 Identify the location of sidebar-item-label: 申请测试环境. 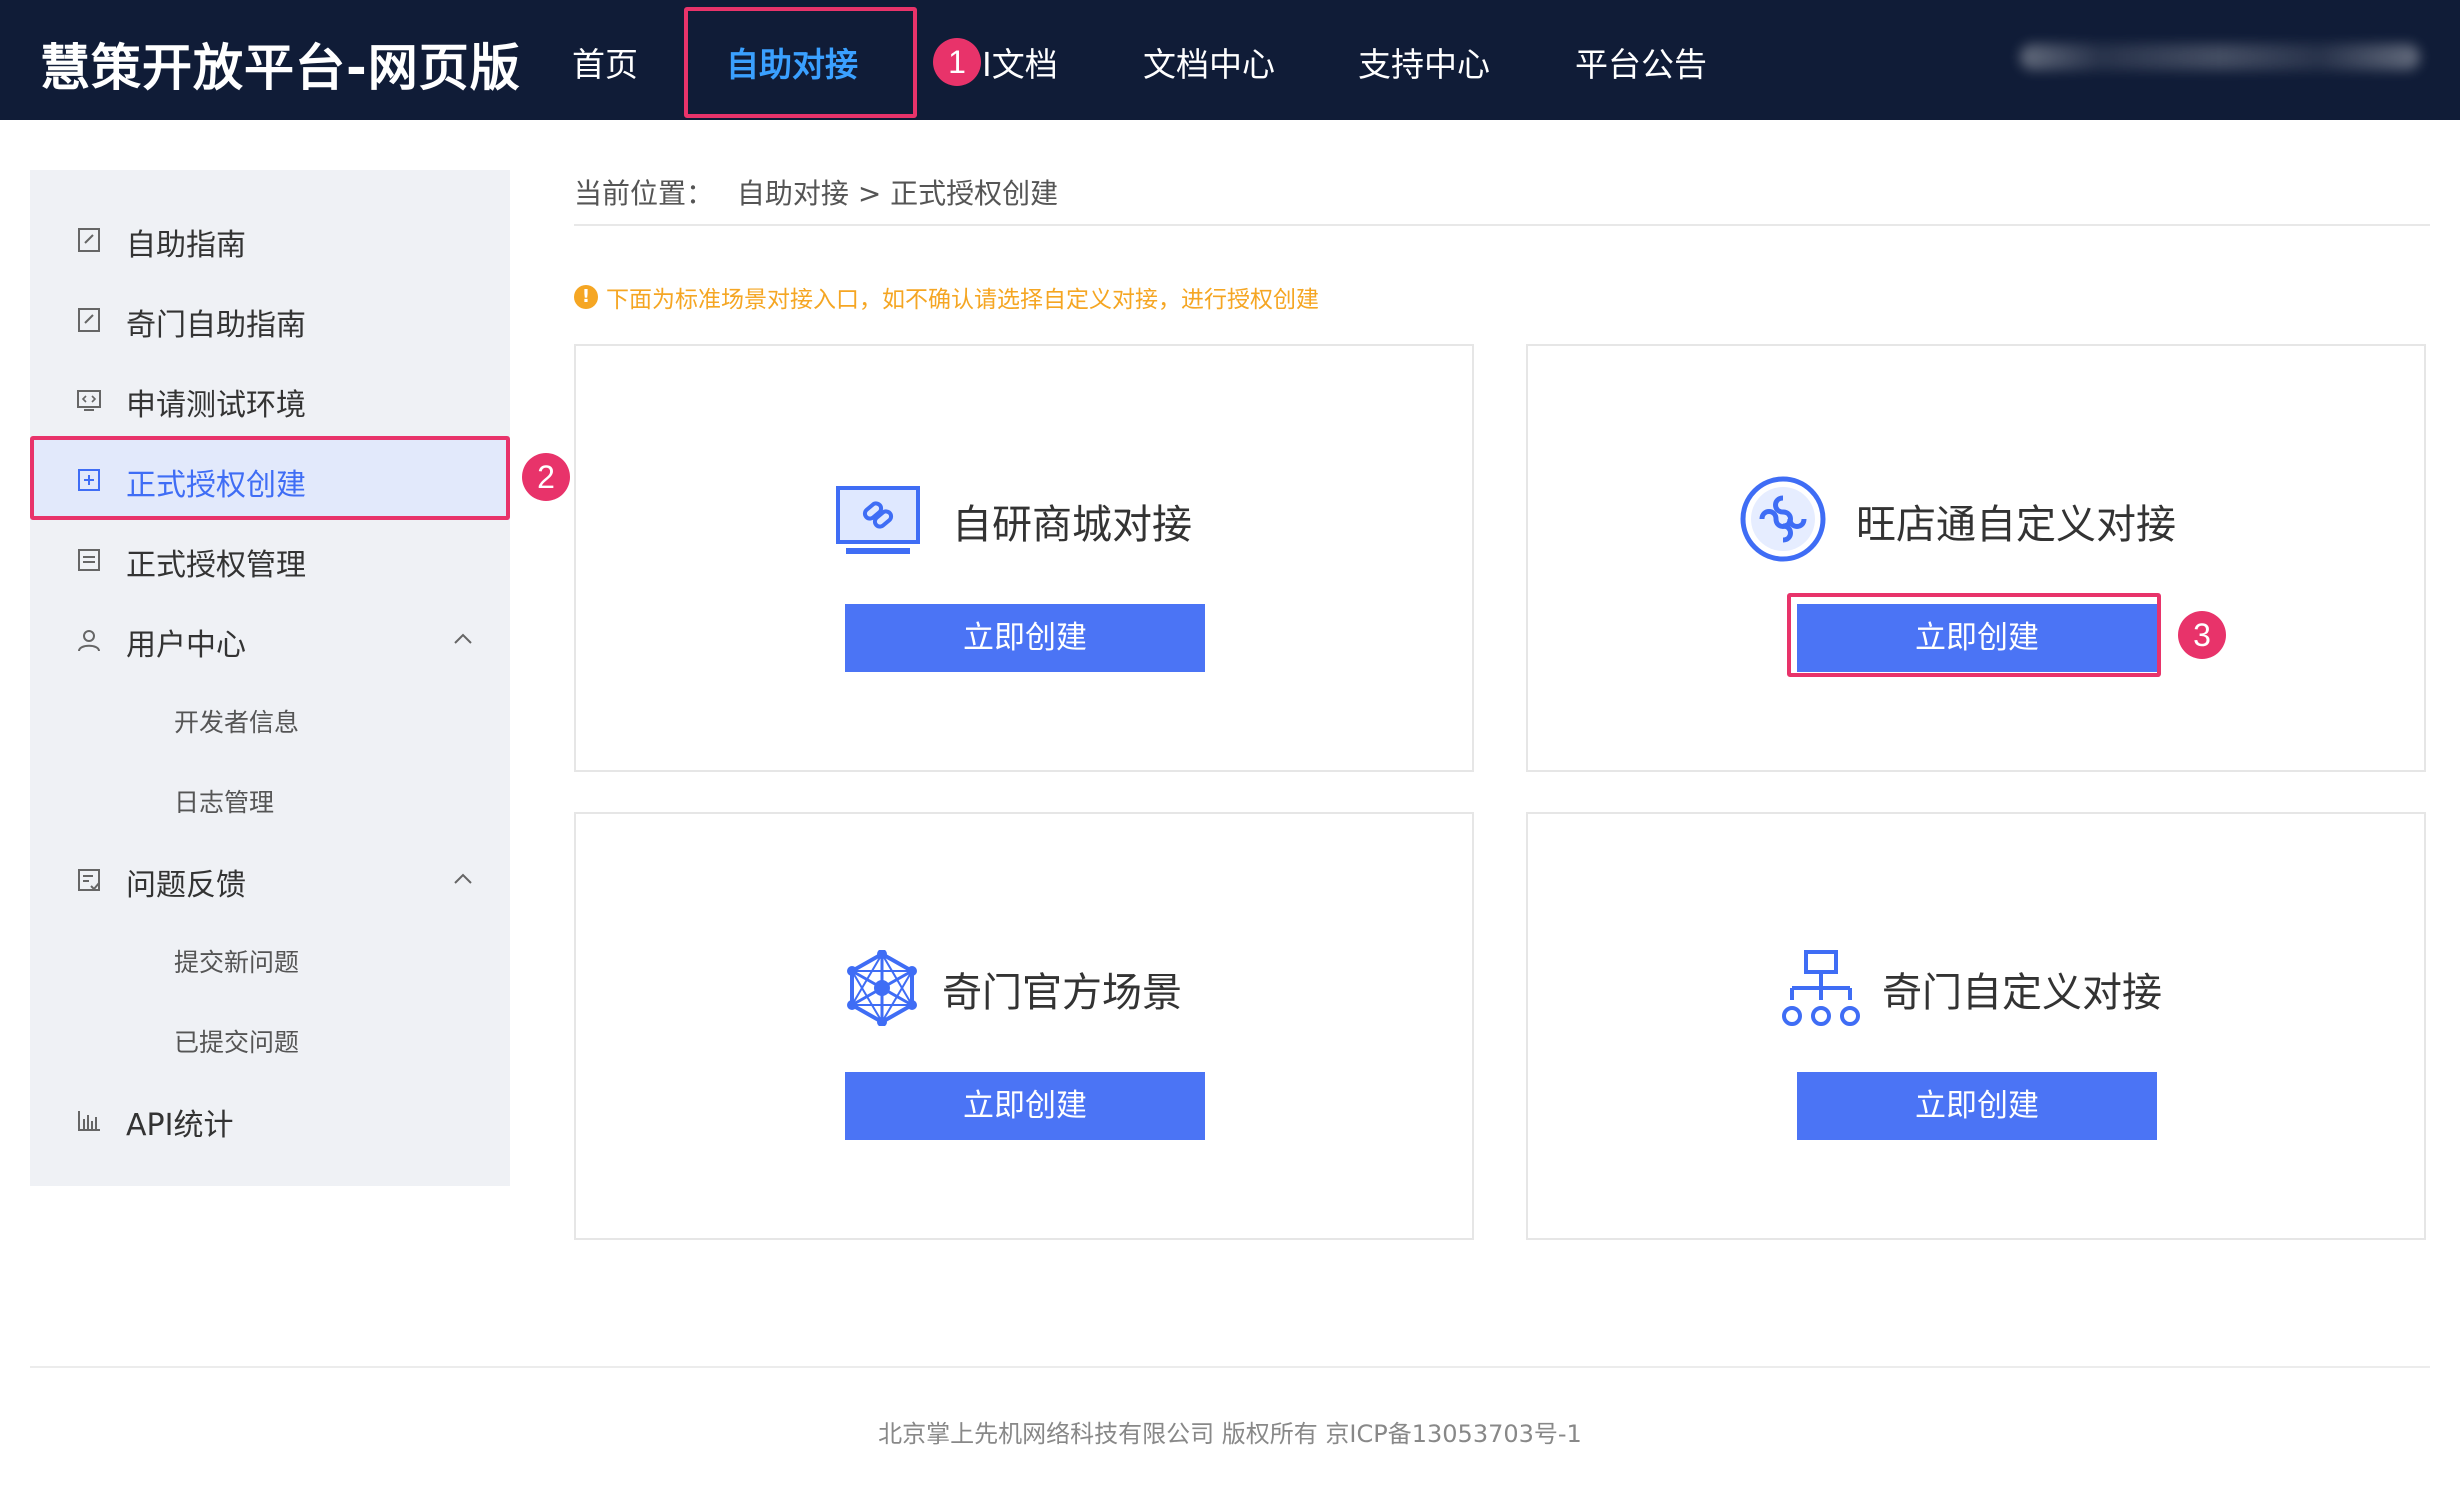
(216, 405).